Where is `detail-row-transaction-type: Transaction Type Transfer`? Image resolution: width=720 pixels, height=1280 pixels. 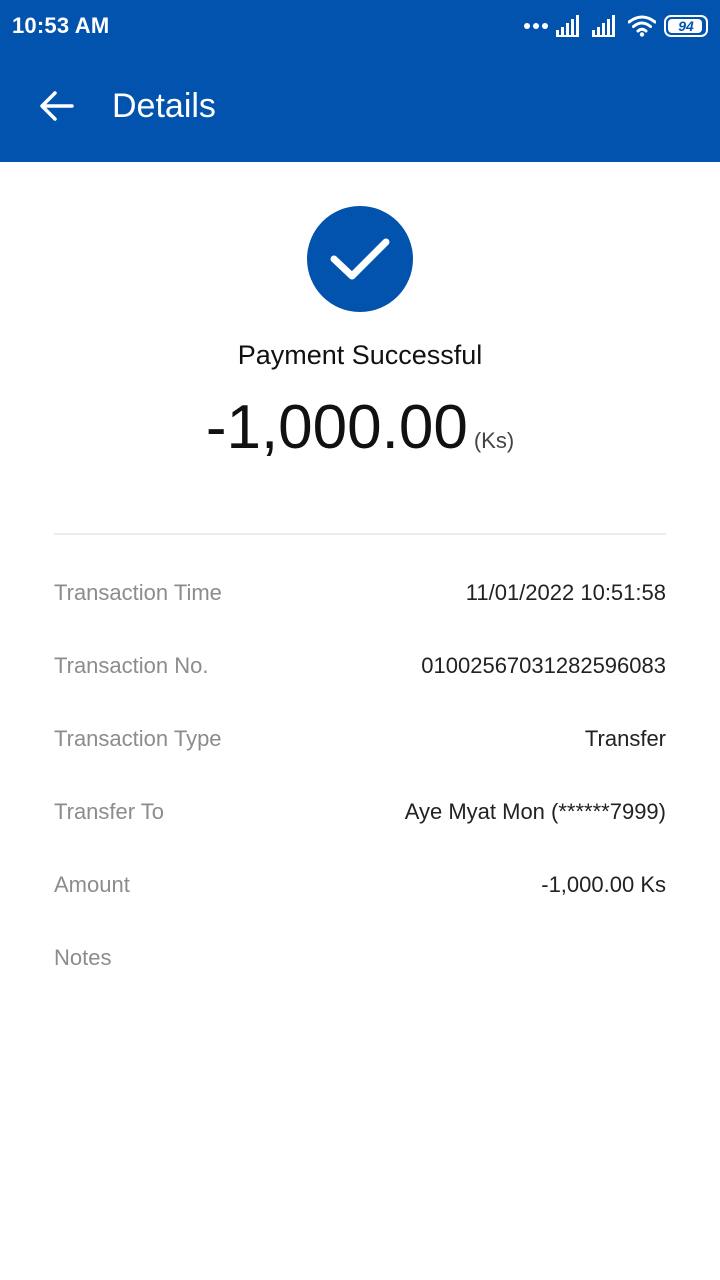
detail-row-transaction-type: Transaction Type Transfer is located at coordinates (360, 756).